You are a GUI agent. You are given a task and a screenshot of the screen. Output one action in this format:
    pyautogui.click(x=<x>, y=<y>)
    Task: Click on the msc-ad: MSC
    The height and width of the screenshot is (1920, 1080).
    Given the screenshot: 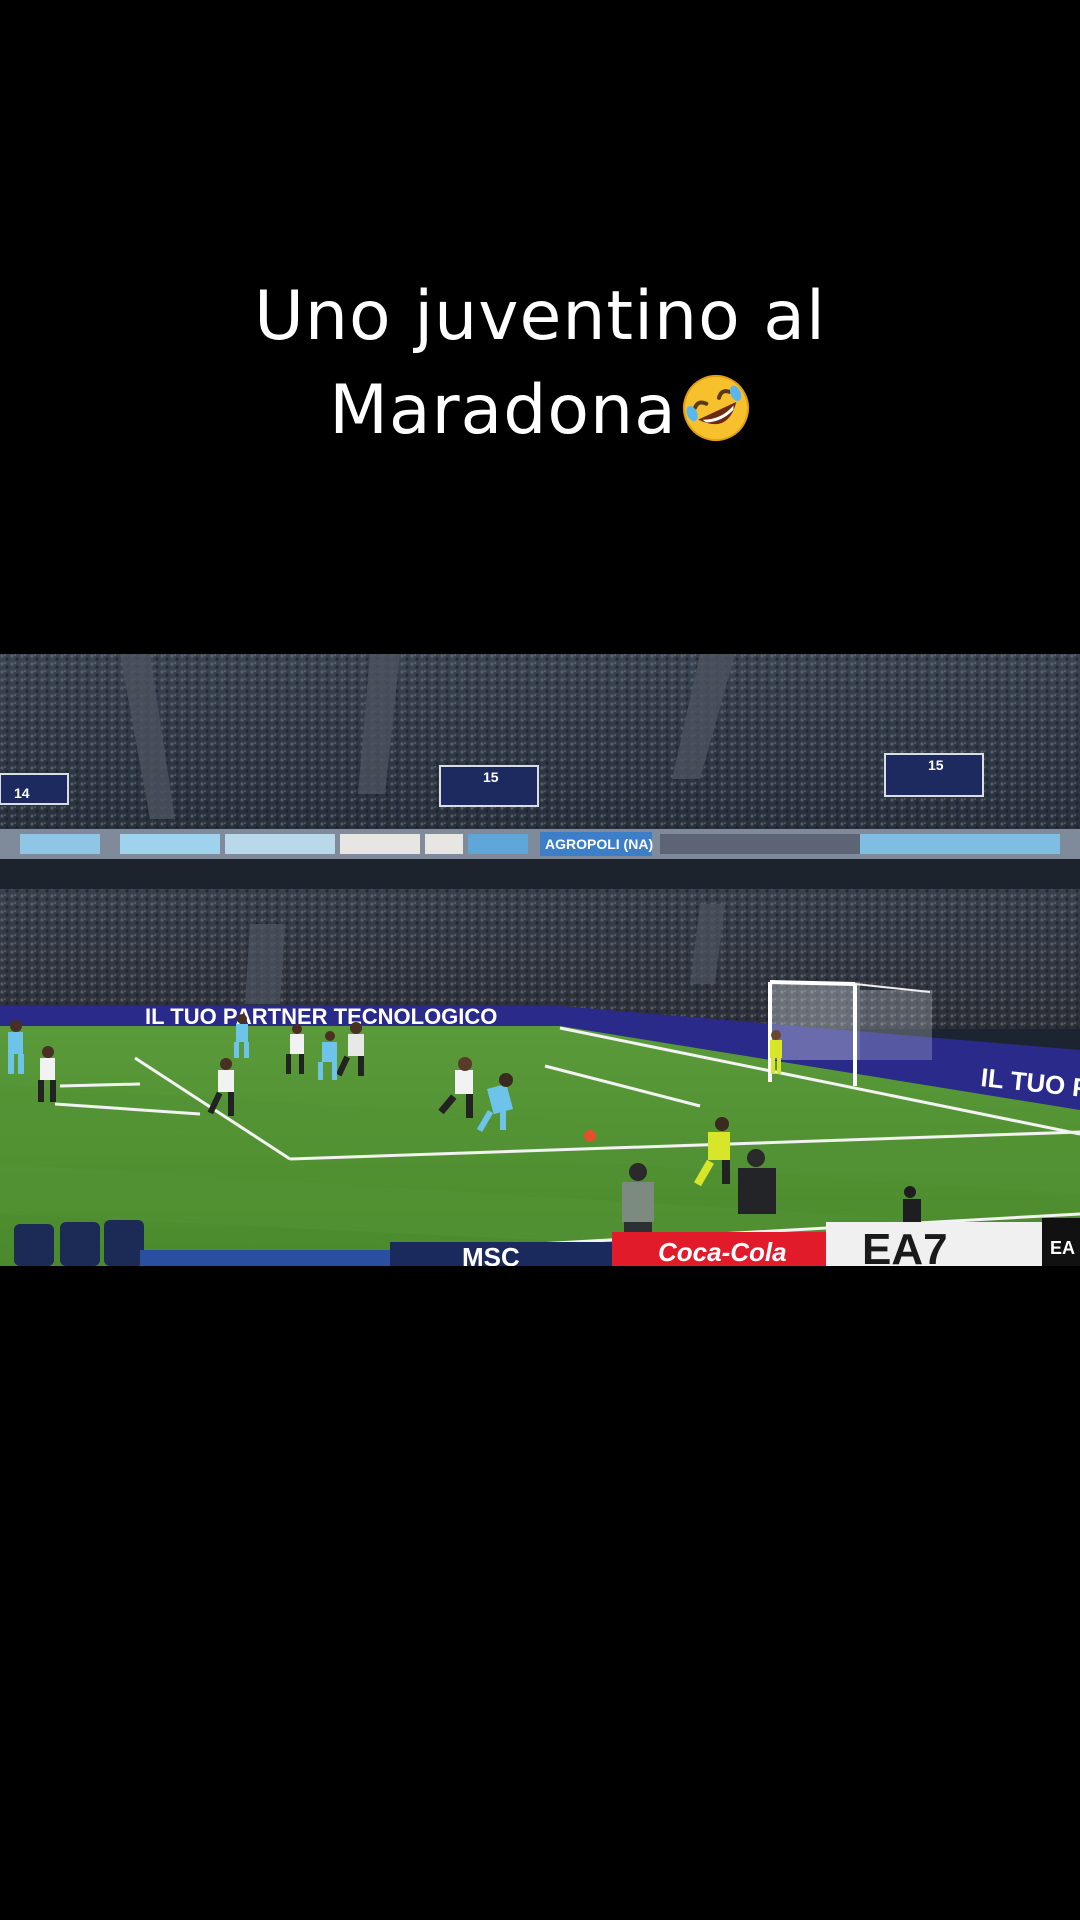 What is the action you would take?
    pyautogui.click(x=491, y=1254)
    